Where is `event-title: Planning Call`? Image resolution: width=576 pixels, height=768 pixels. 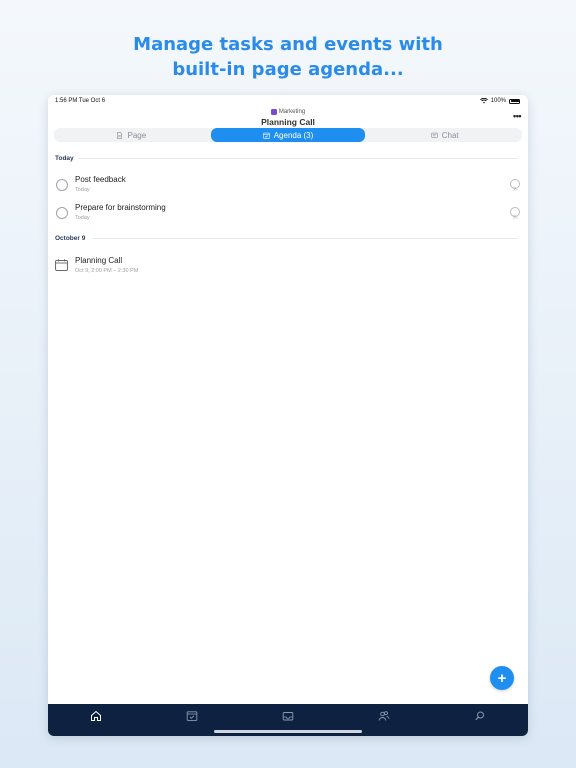
event-title: Planning Call is located at coordinates (99, 260).